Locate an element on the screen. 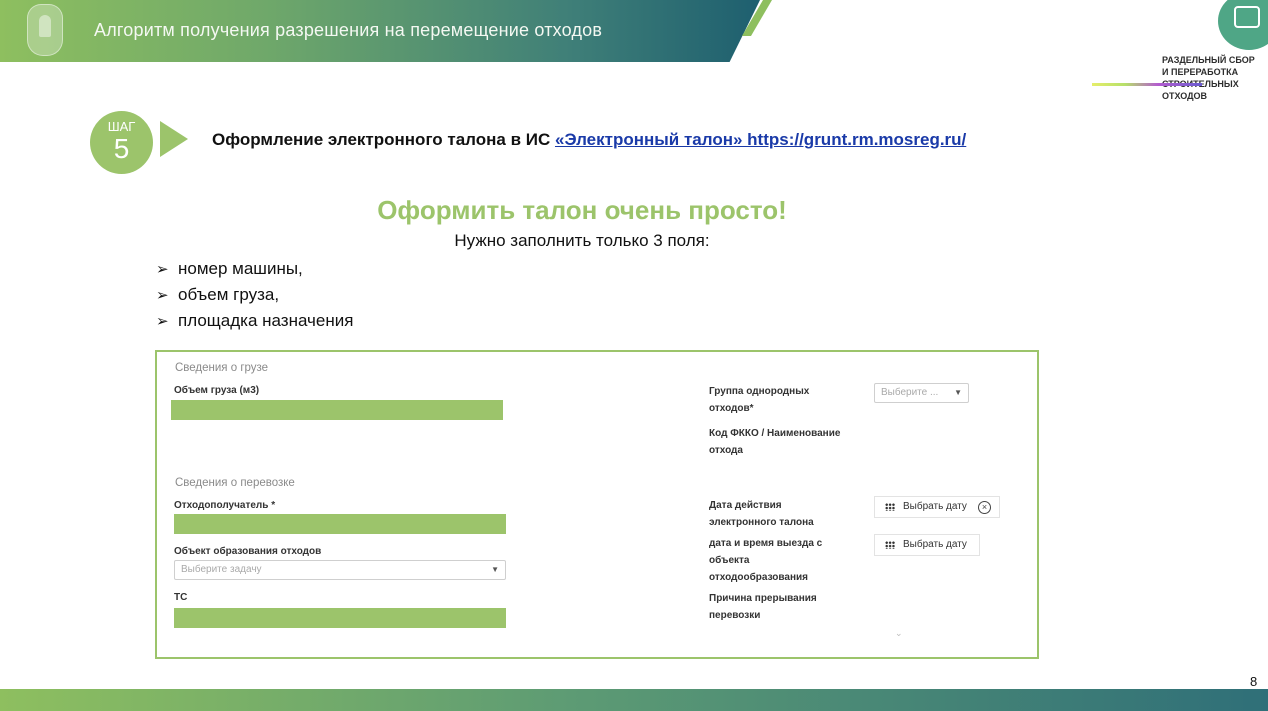 Image resolution: width=1268 pixels, height=711 pixels. recipient-field is located at coordinates (340, 524).